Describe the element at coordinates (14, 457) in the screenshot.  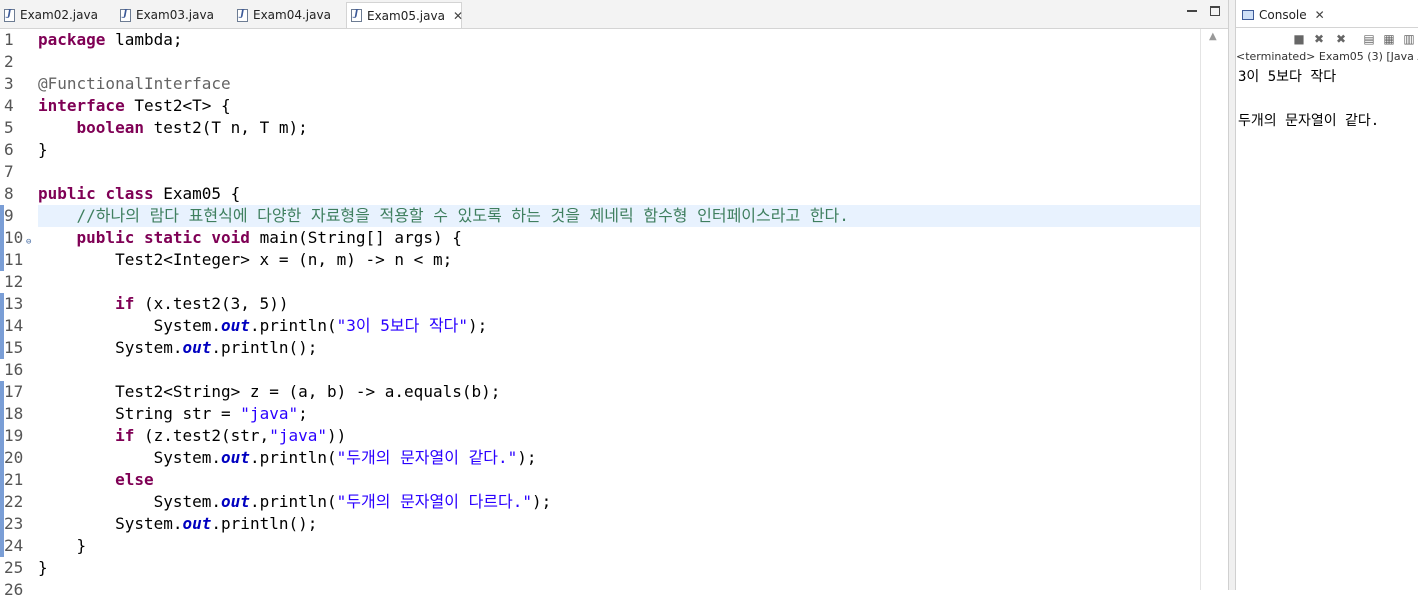
I see `line-number: 20` at that location.